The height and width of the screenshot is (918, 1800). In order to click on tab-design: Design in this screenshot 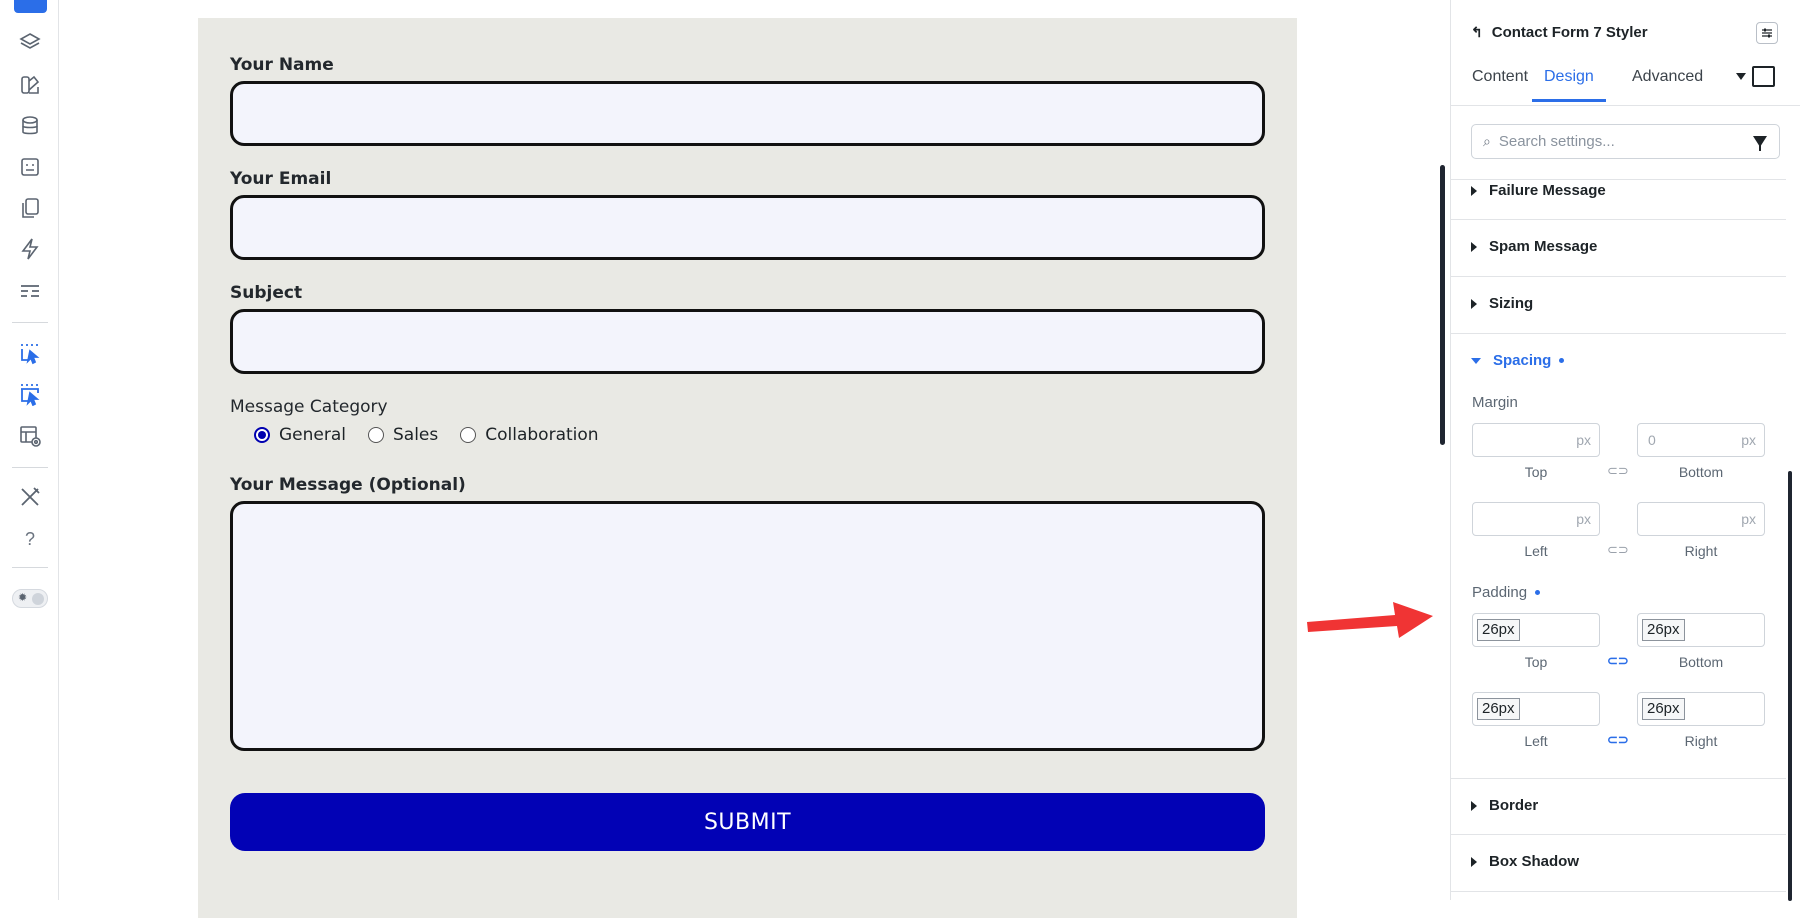, I will do `click(1569, 85)`.